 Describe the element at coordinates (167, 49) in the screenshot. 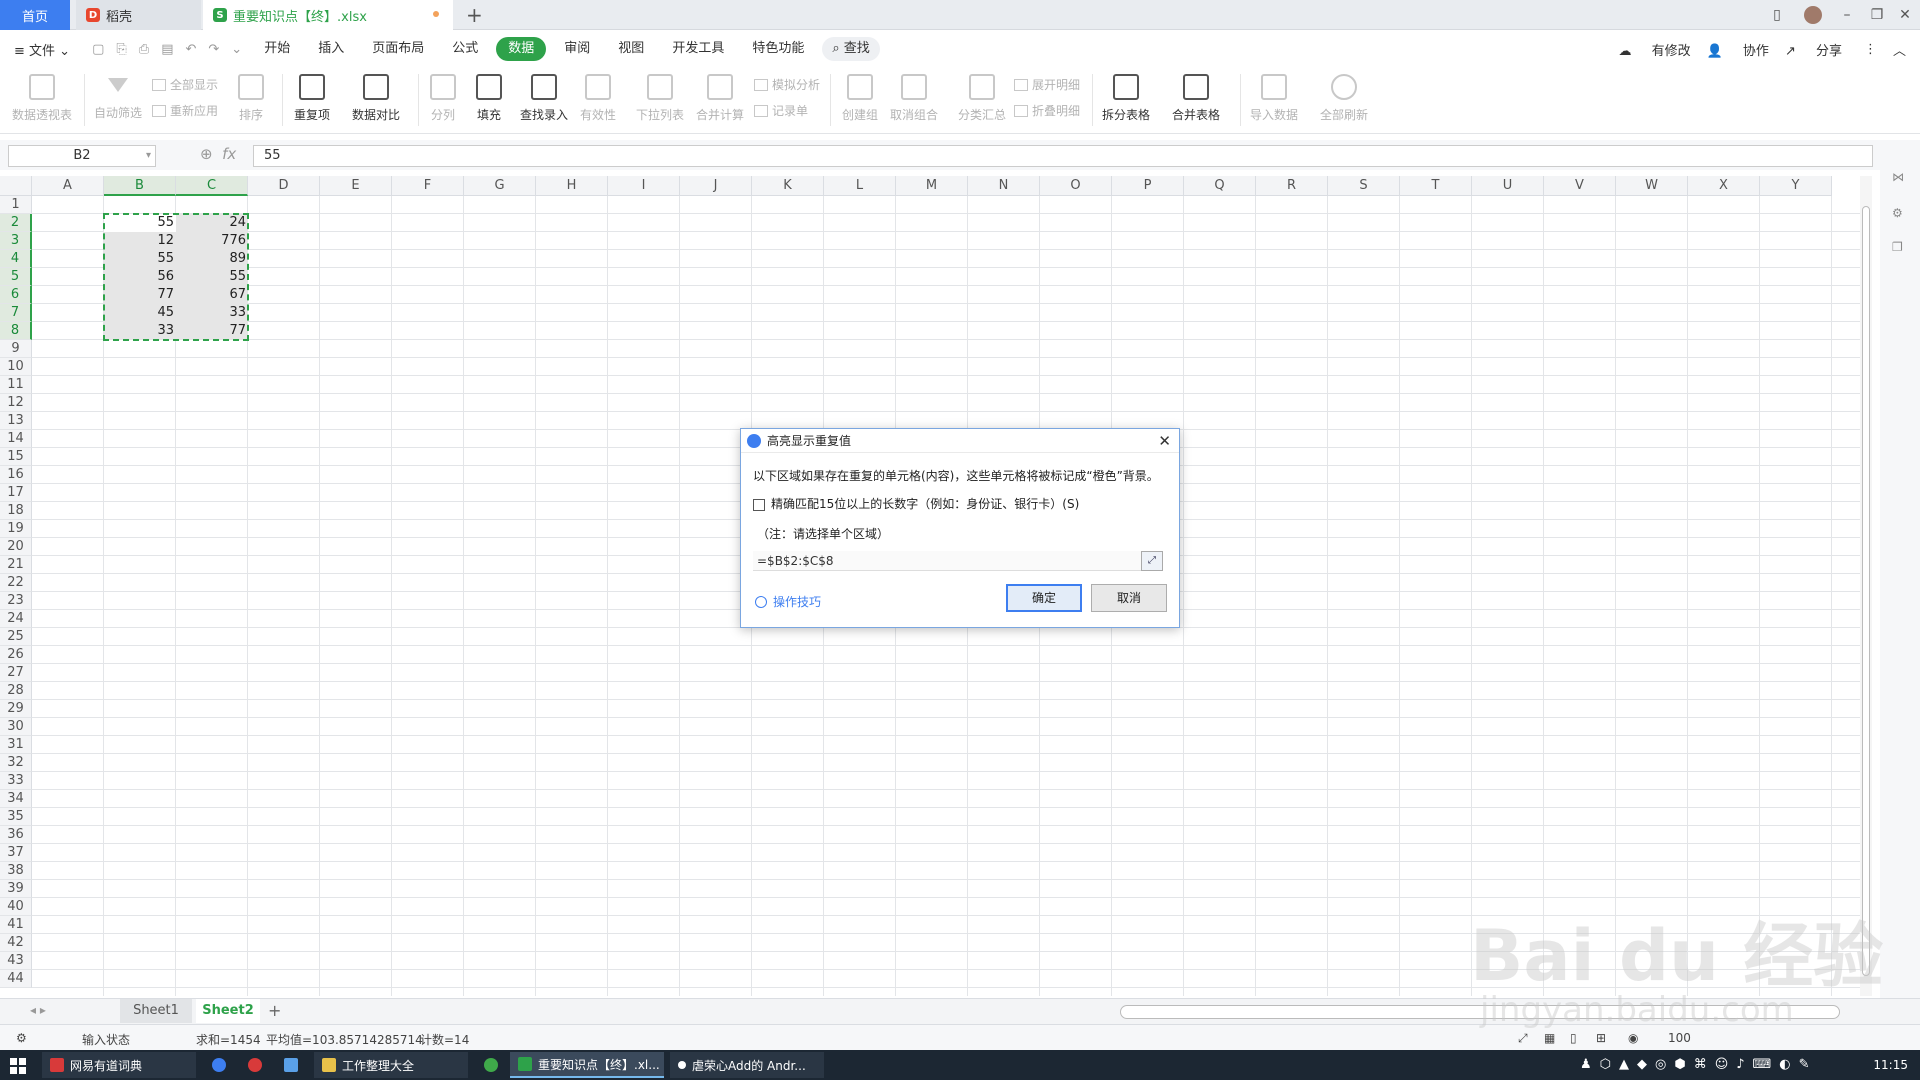

I see `preview-icon: ▤` at that location.